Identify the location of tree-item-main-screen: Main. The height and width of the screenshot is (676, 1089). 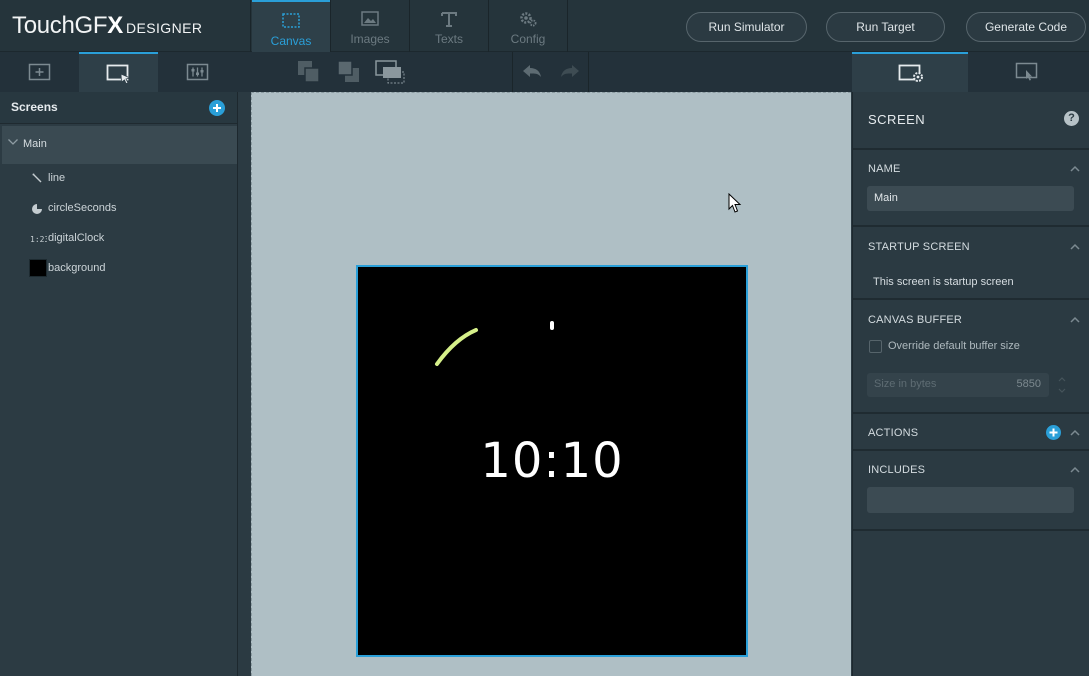
(119, 145).